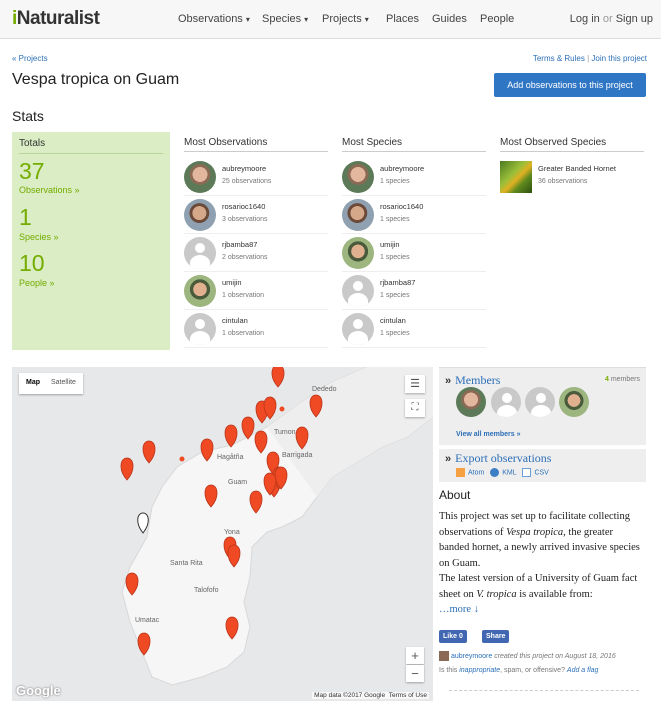 The width and height of the screenshot is (661, 704). Describe the element at coordinates (238, 482) in the screenshot. I see `place-label: Guam` at that location.